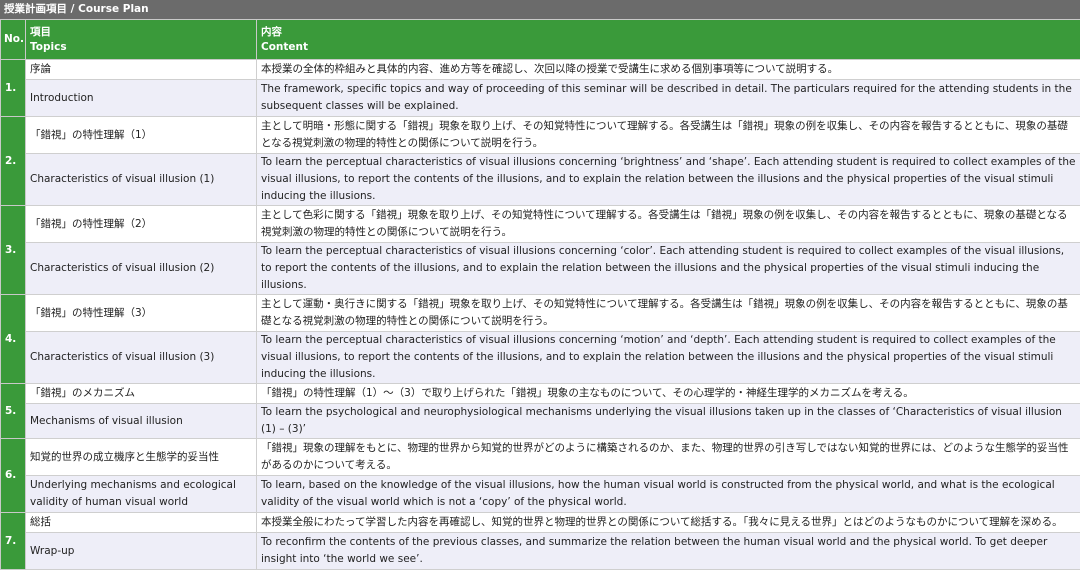 This screenshot has width=1080, height=570. Describe the element at coordinates (141, 523) in the screenshot. I see `topic-ja: 総括` at that location.